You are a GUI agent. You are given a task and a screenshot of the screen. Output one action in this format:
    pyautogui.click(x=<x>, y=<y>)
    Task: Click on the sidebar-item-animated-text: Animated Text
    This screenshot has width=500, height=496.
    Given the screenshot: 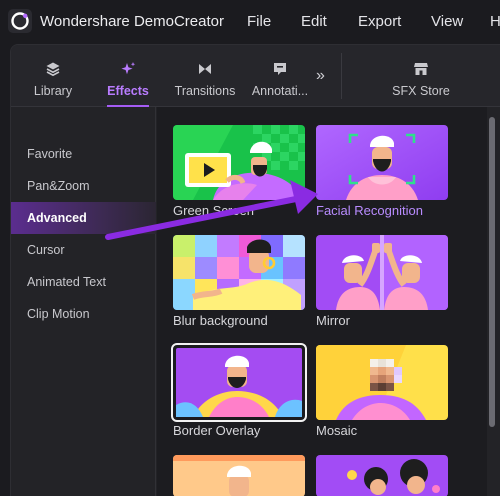 What is the action you would take?
    pyautogui.click(x=83, y=282)
    